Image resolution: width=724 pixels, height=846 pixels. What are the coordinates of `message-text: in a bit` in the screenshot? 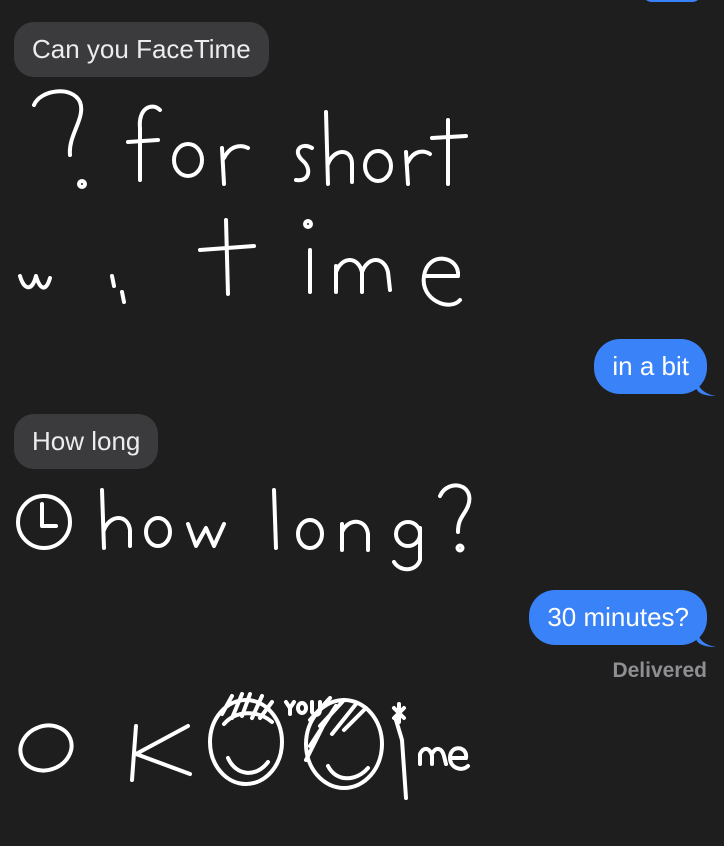 It's located at (650, 366).